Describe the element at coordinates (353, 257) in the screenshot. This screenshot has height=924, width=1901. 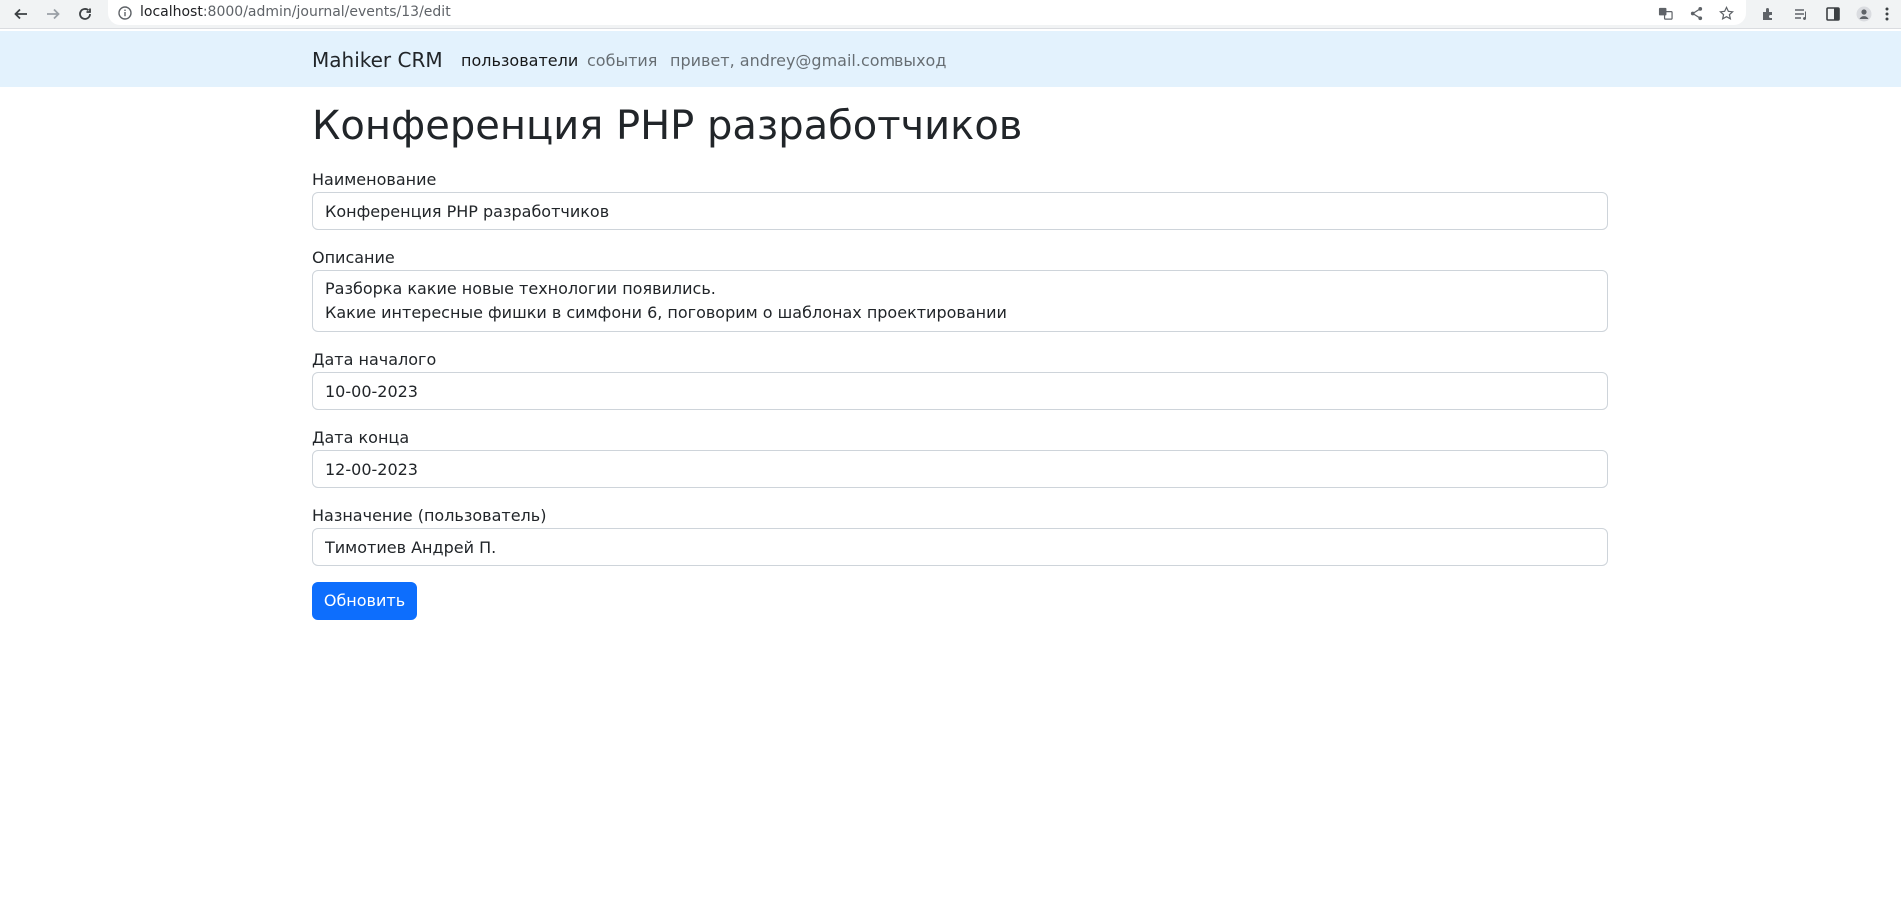
I see `description-label: Описание` at that location.